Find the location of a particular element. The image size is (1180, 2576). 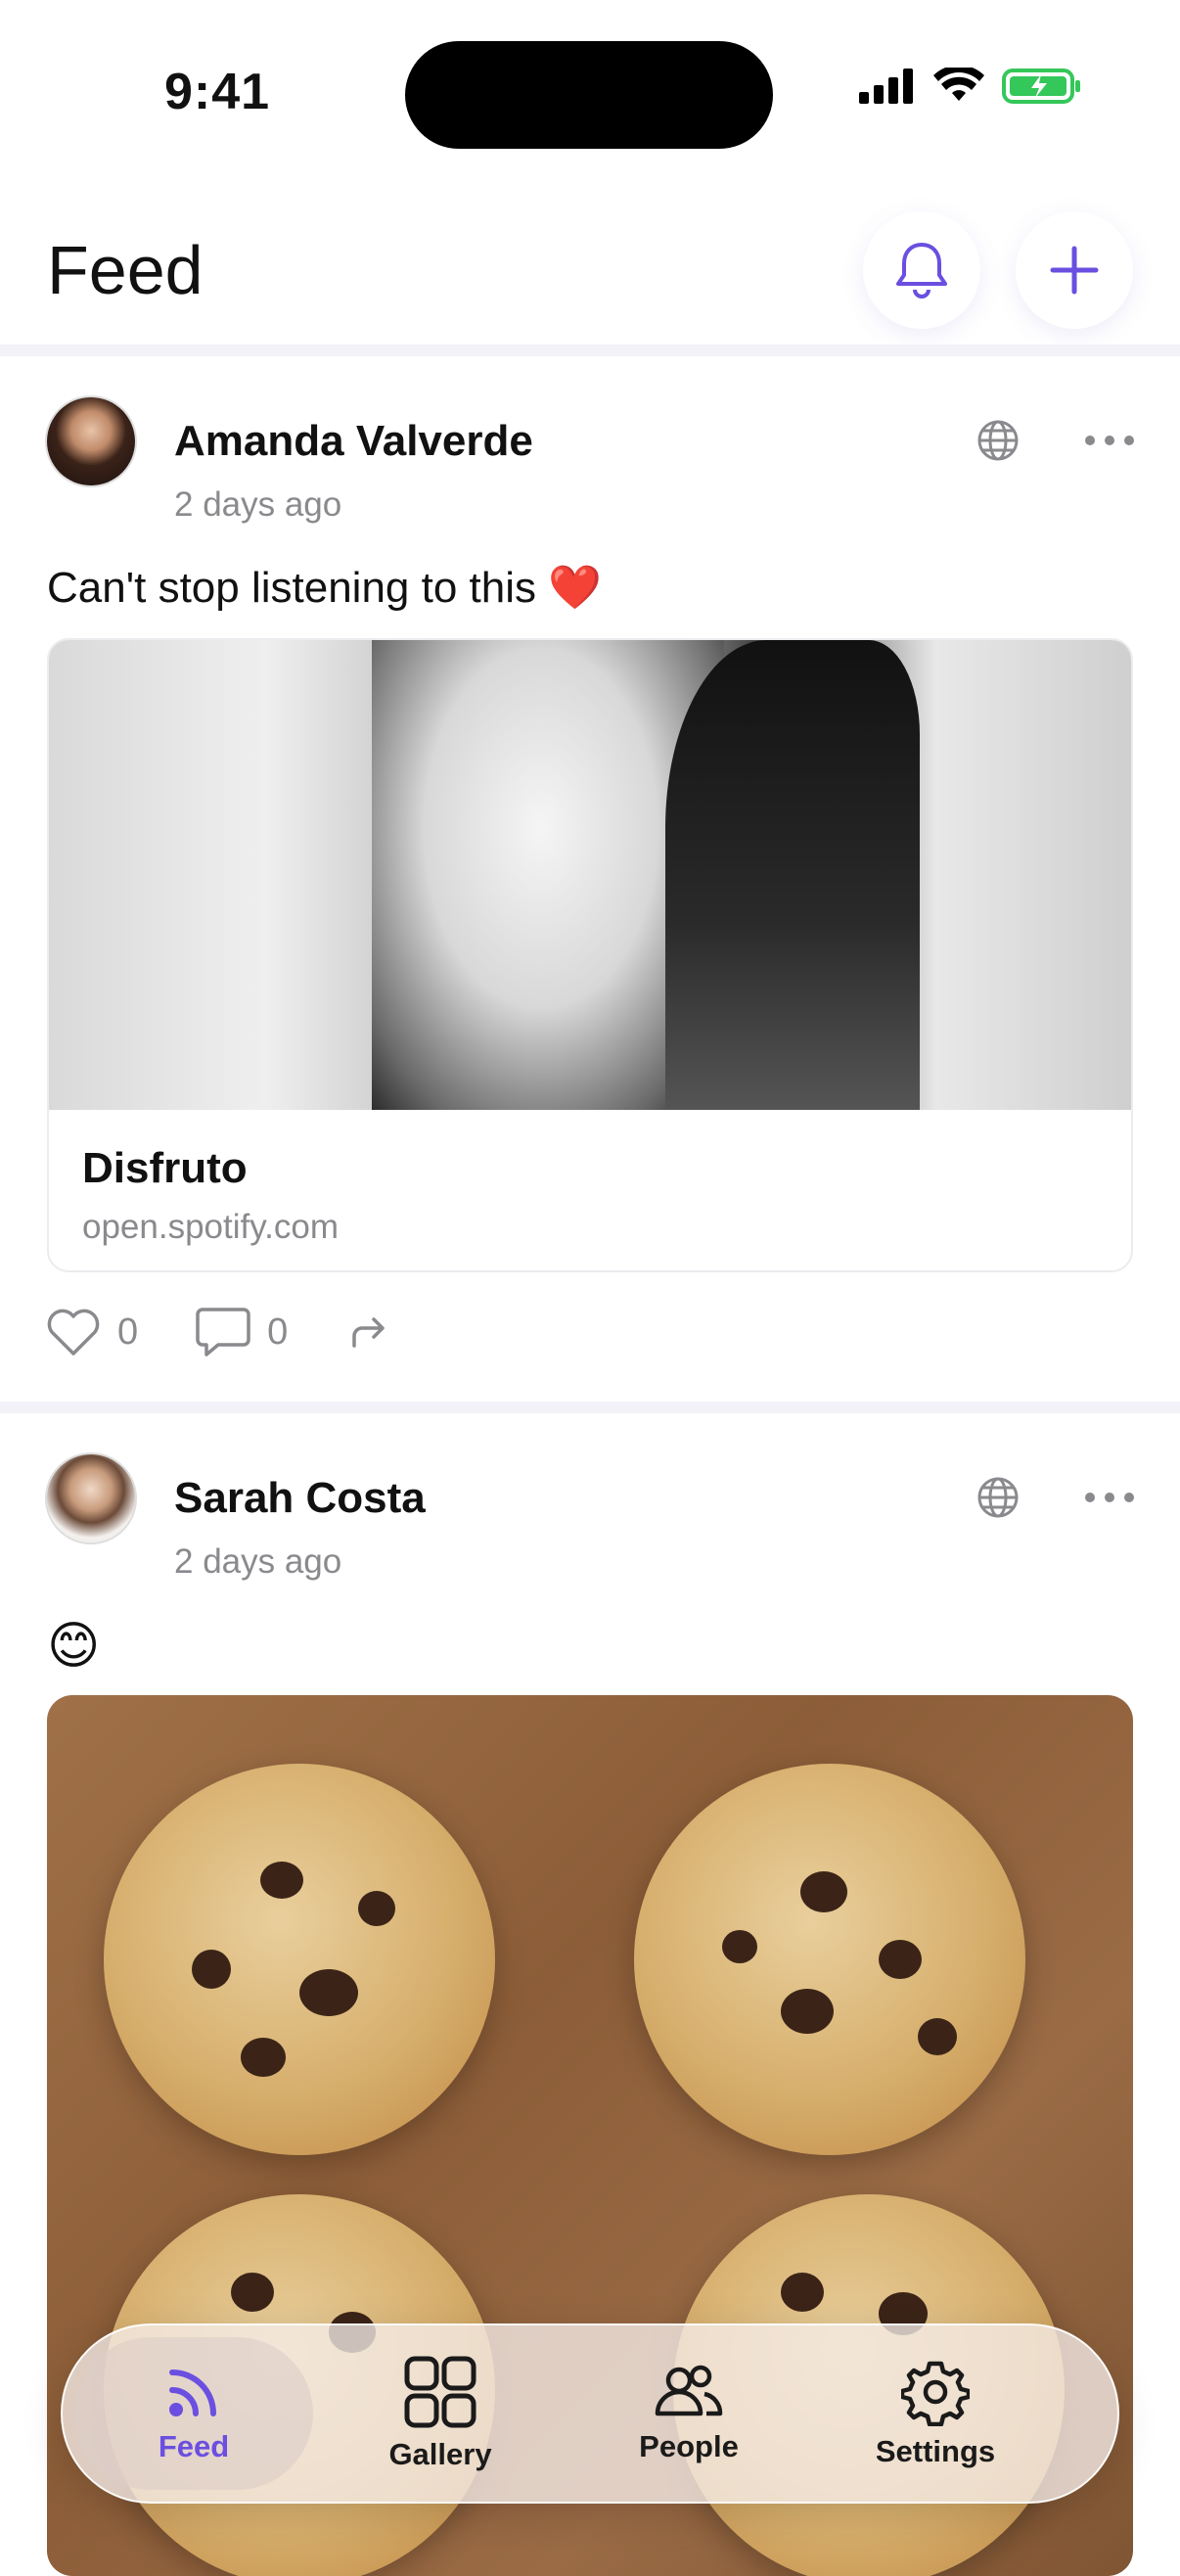

tab-label: Settings is located at coordinates (935, 2451).